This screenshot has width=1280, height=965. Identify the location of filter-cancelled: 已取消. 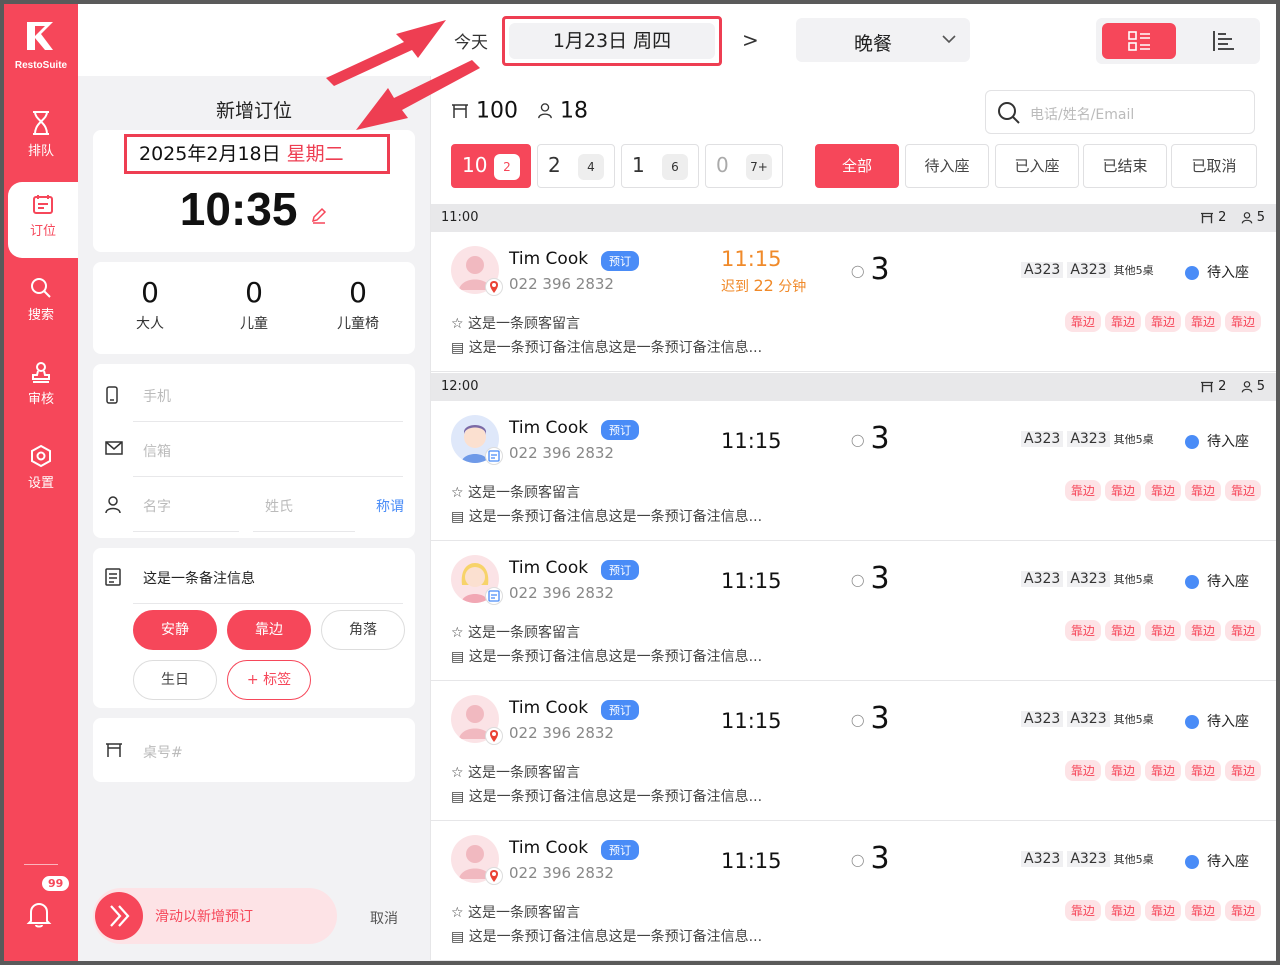
(1214, 166).